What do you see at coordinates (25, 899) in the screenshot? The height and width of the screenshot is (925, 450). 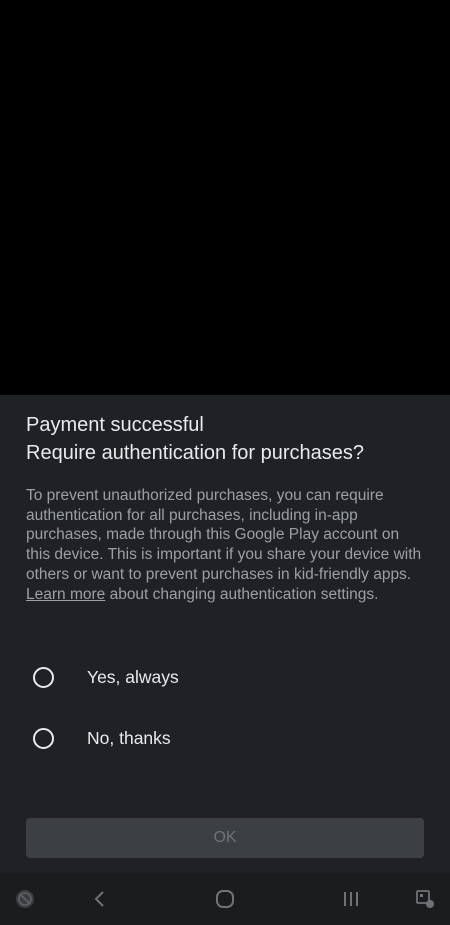 I see `accessibility-icon` at bounding box center [25, 899].